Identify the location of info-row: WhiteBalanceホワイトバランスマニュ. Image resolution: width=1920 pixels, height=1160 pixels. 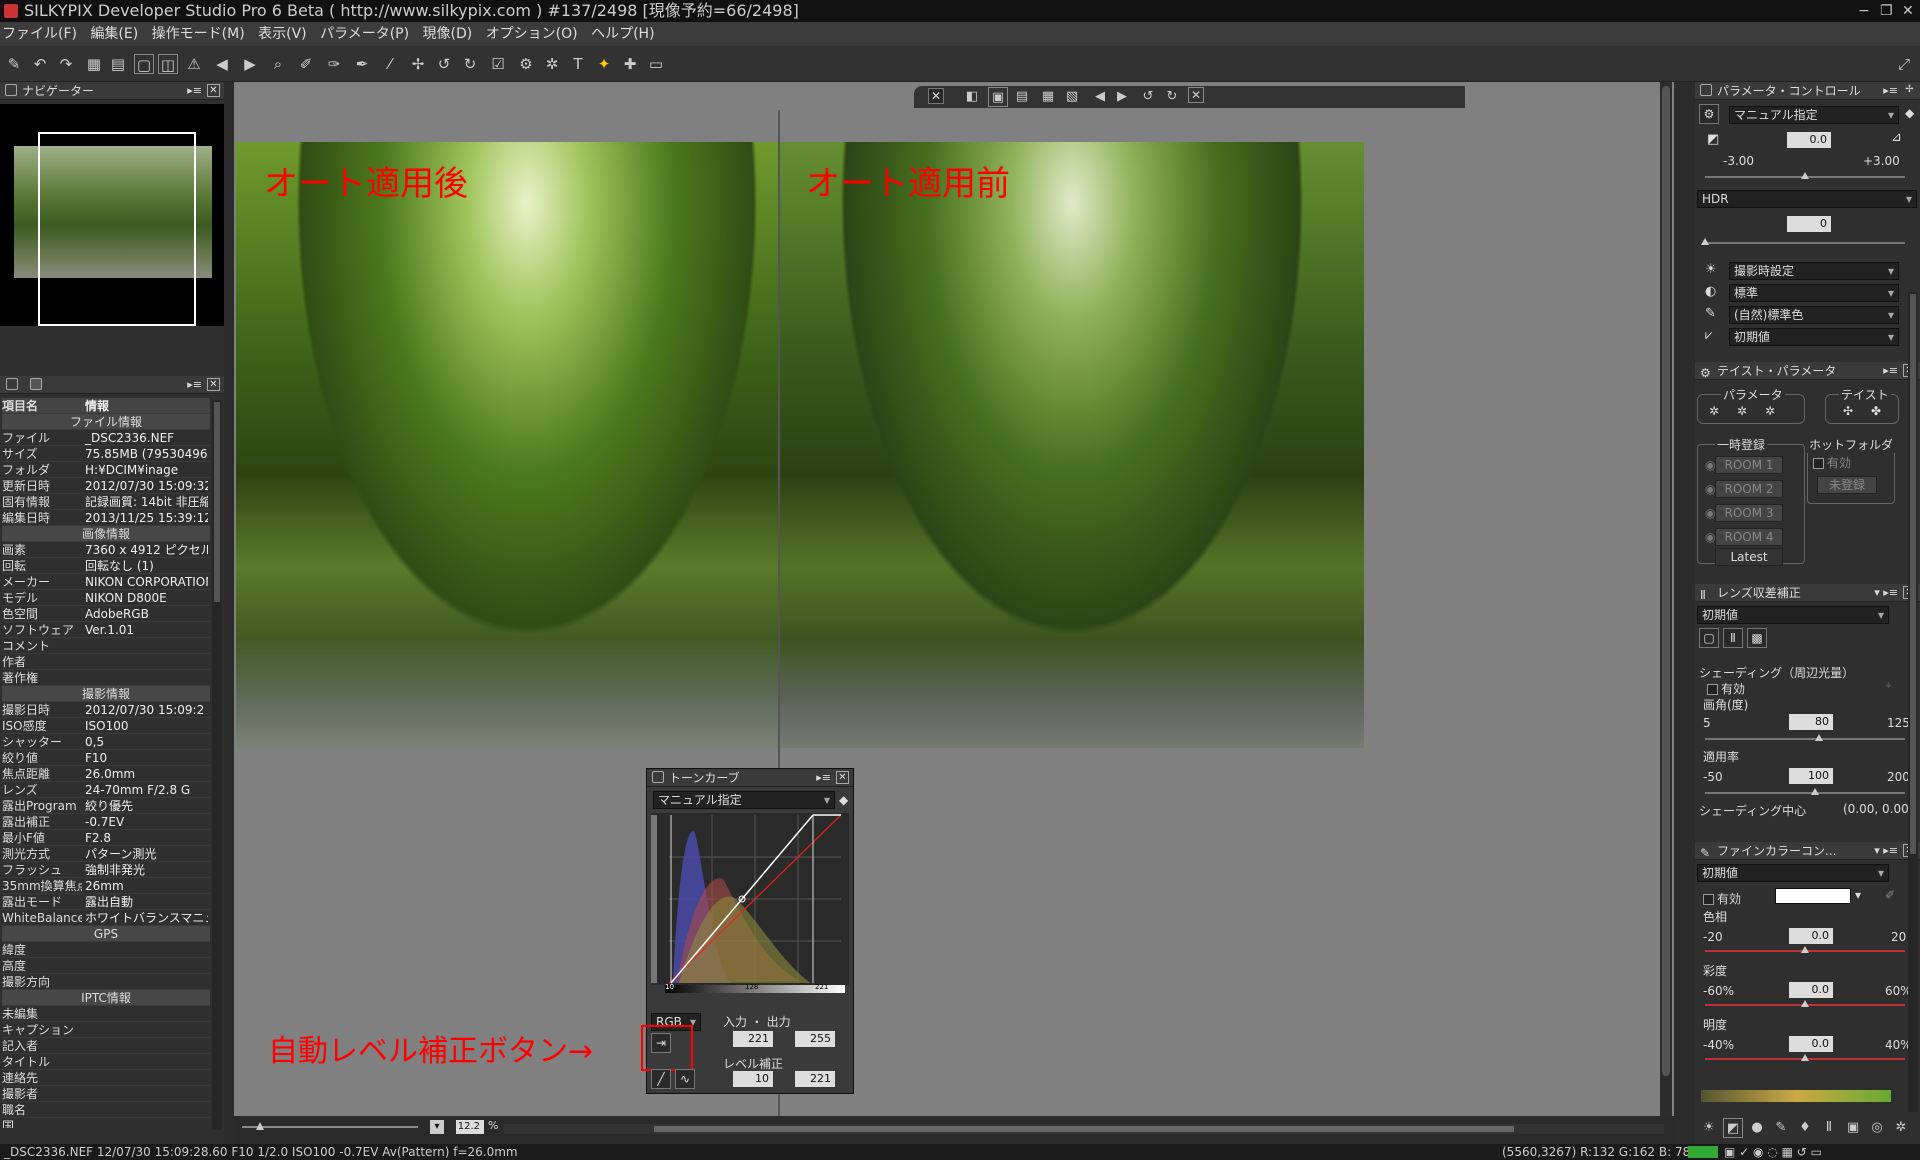
(106, 918).